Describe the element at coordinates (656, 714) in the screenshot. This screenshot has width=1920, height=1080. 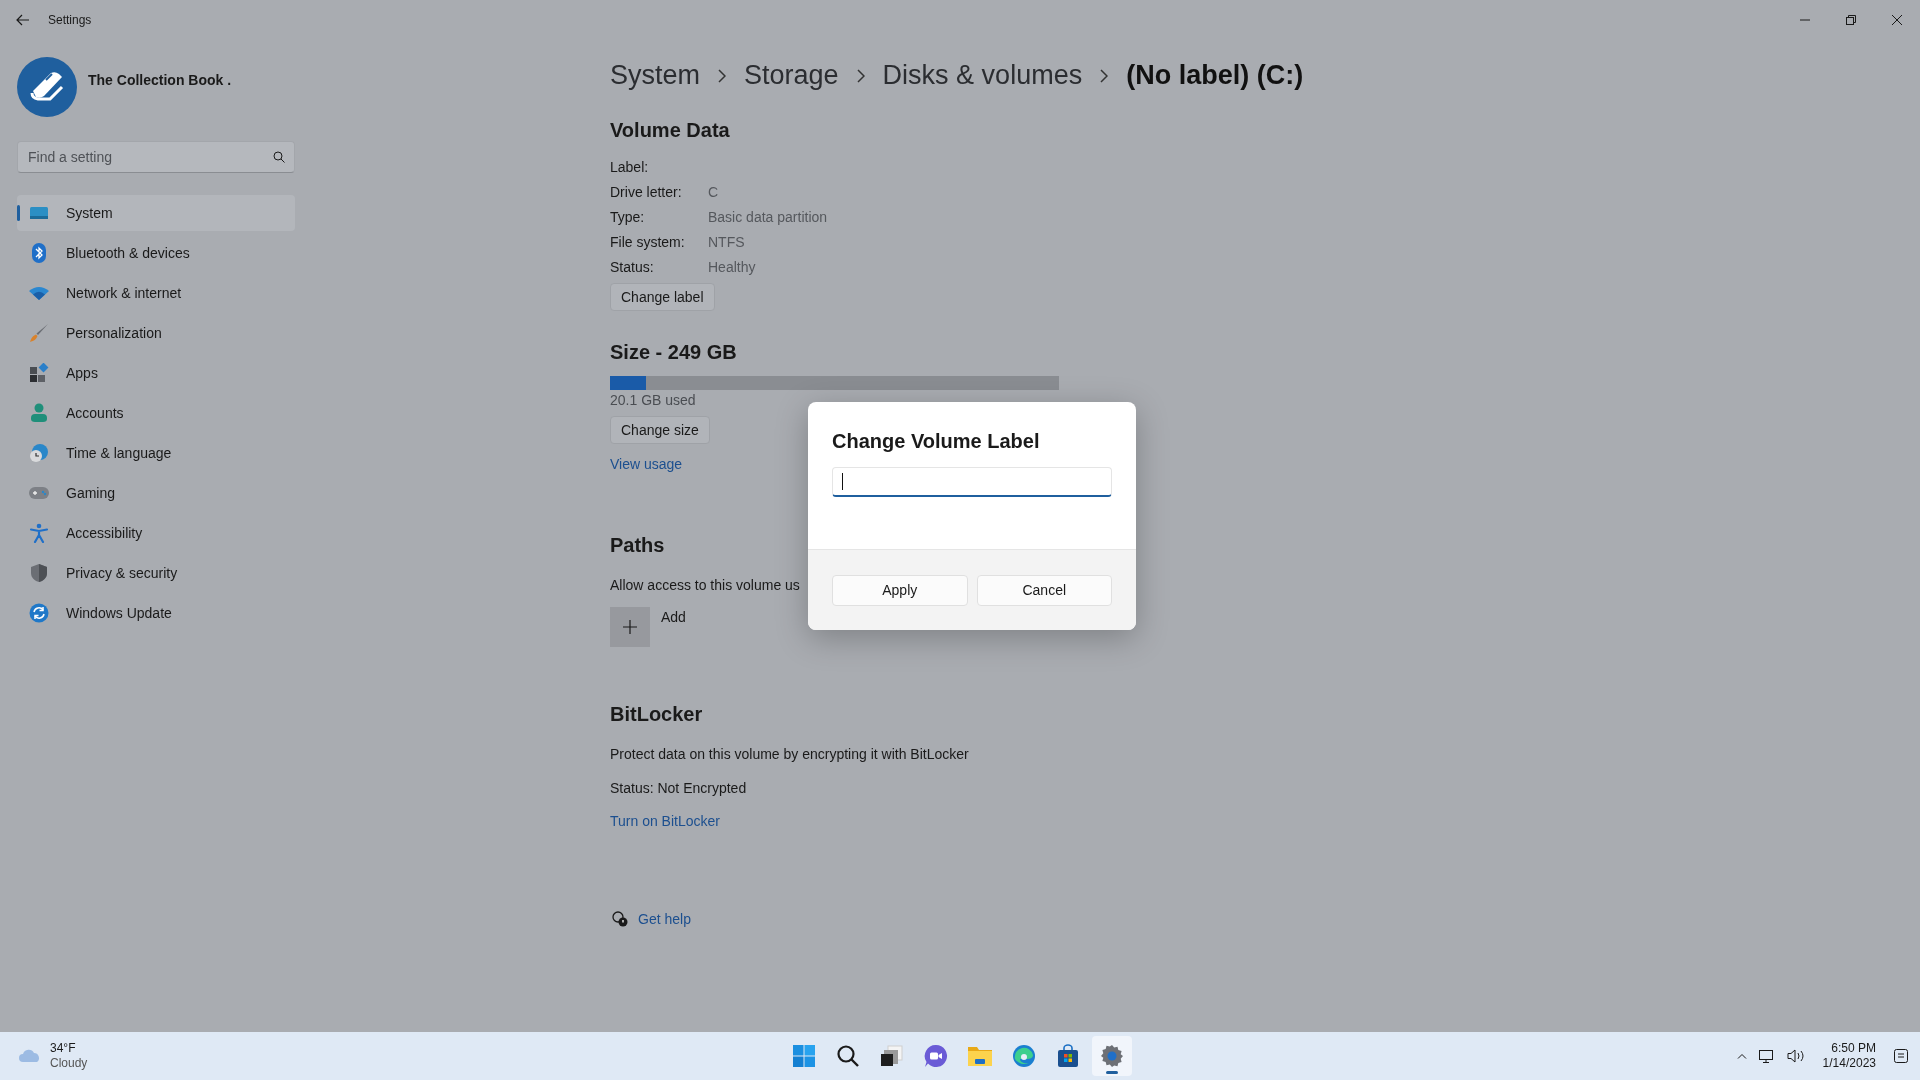
I see `section-heading: BitLocker` at that location.